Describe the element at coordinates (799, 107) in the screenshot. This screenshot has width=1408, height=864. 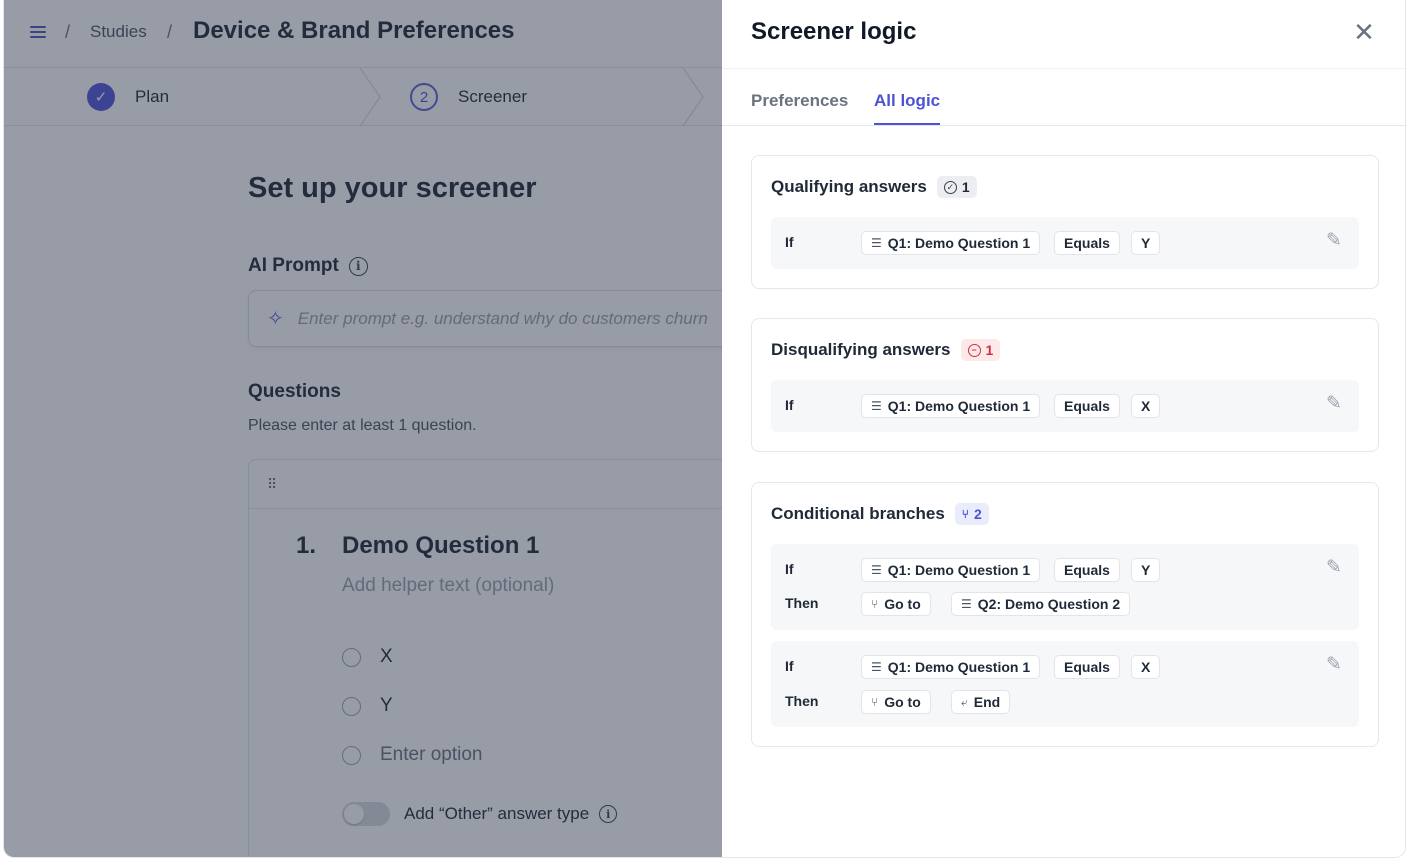
I see `tab-preferences: Preferences` at that location.